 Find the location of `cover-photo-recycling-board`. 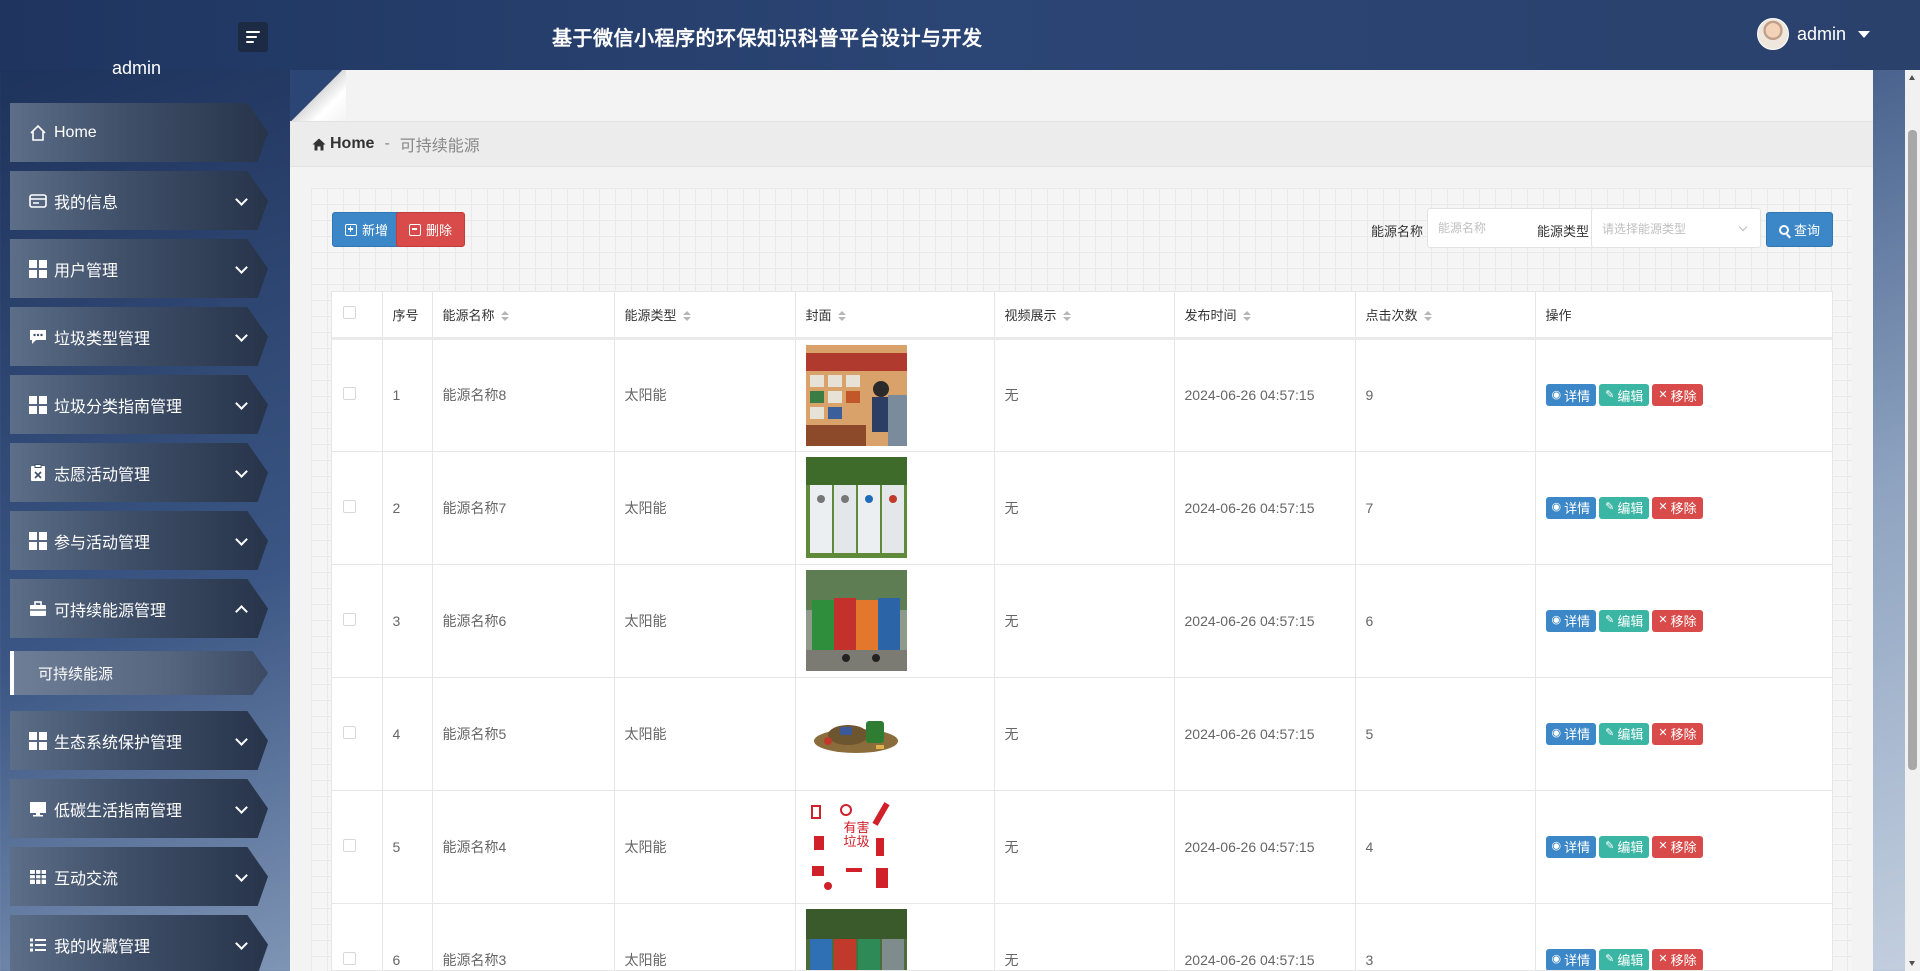

cover-photo-recycling-board is located at coordinates (856, 395).